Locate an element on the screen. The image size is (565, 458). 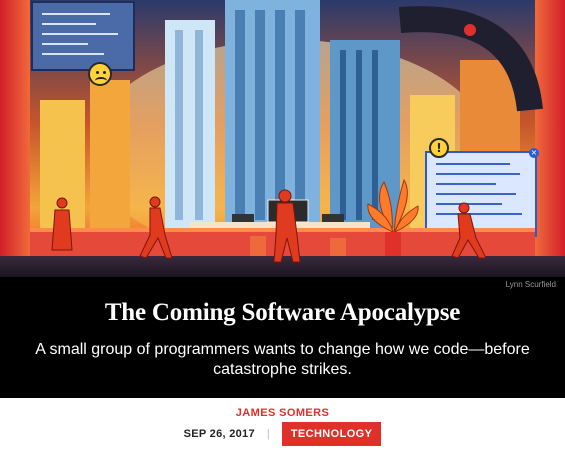
section-tag-technology: TECHNOLOGY is located at coordinates (331, 434).